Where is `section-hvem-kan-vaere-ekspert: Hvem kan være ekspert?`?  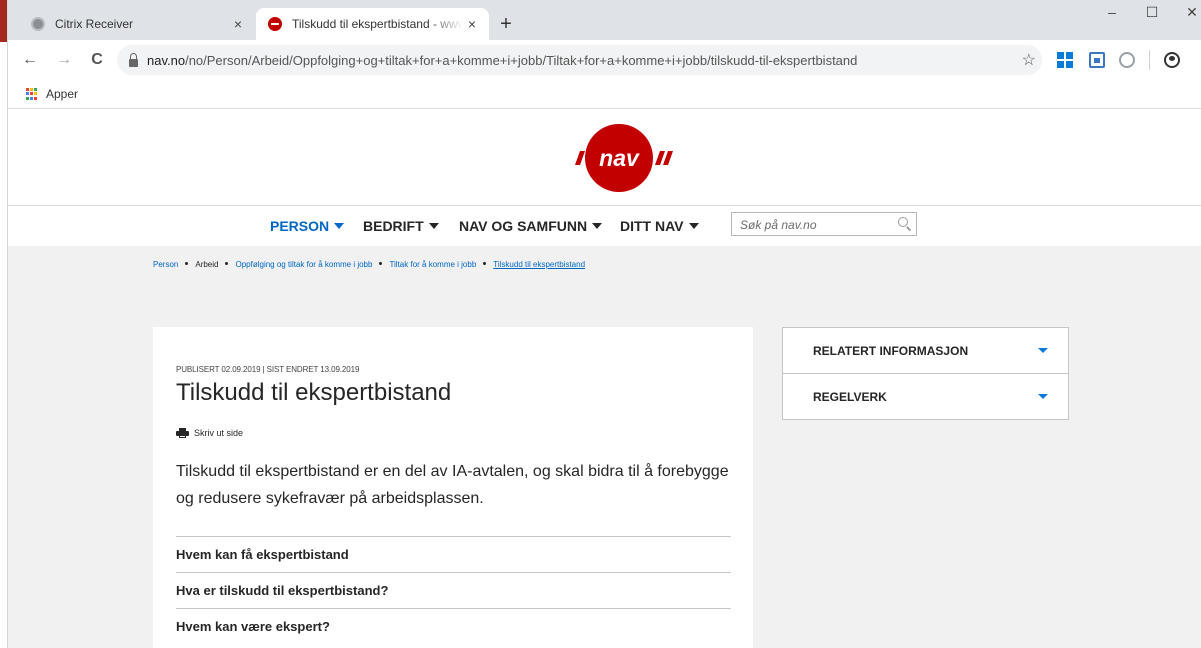
section-hvem-kan-vaere-ekspert: Hvem kan være ekspert? is located at coordinates (453, 626).